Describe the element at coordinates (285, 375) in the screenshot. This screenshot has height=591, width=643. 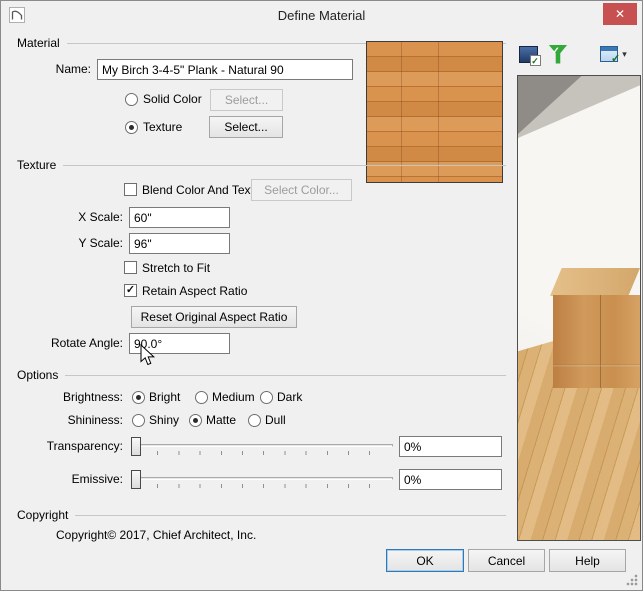
I see `options-section-rule` at that location.